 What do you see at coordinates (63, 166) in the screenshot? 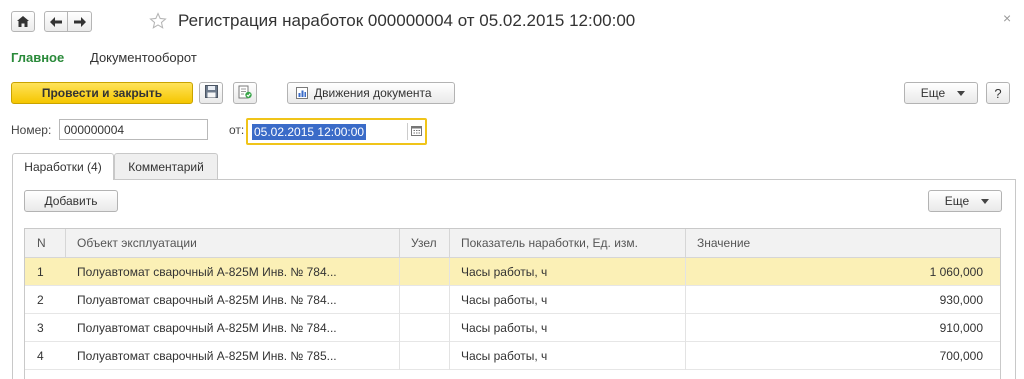
I see `tab-operating-time: Наработки (4)` at bounding box center [63, 166].